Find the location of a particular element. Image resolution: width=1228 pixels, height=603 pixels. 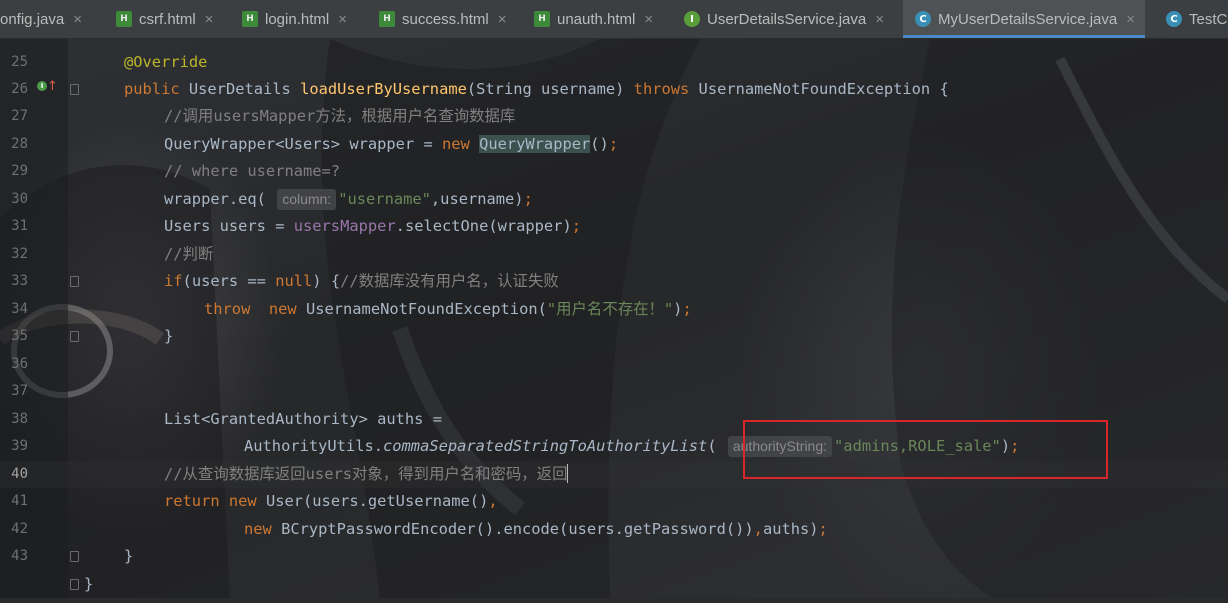

code-token: ) { is located at coordinates (326, 281).